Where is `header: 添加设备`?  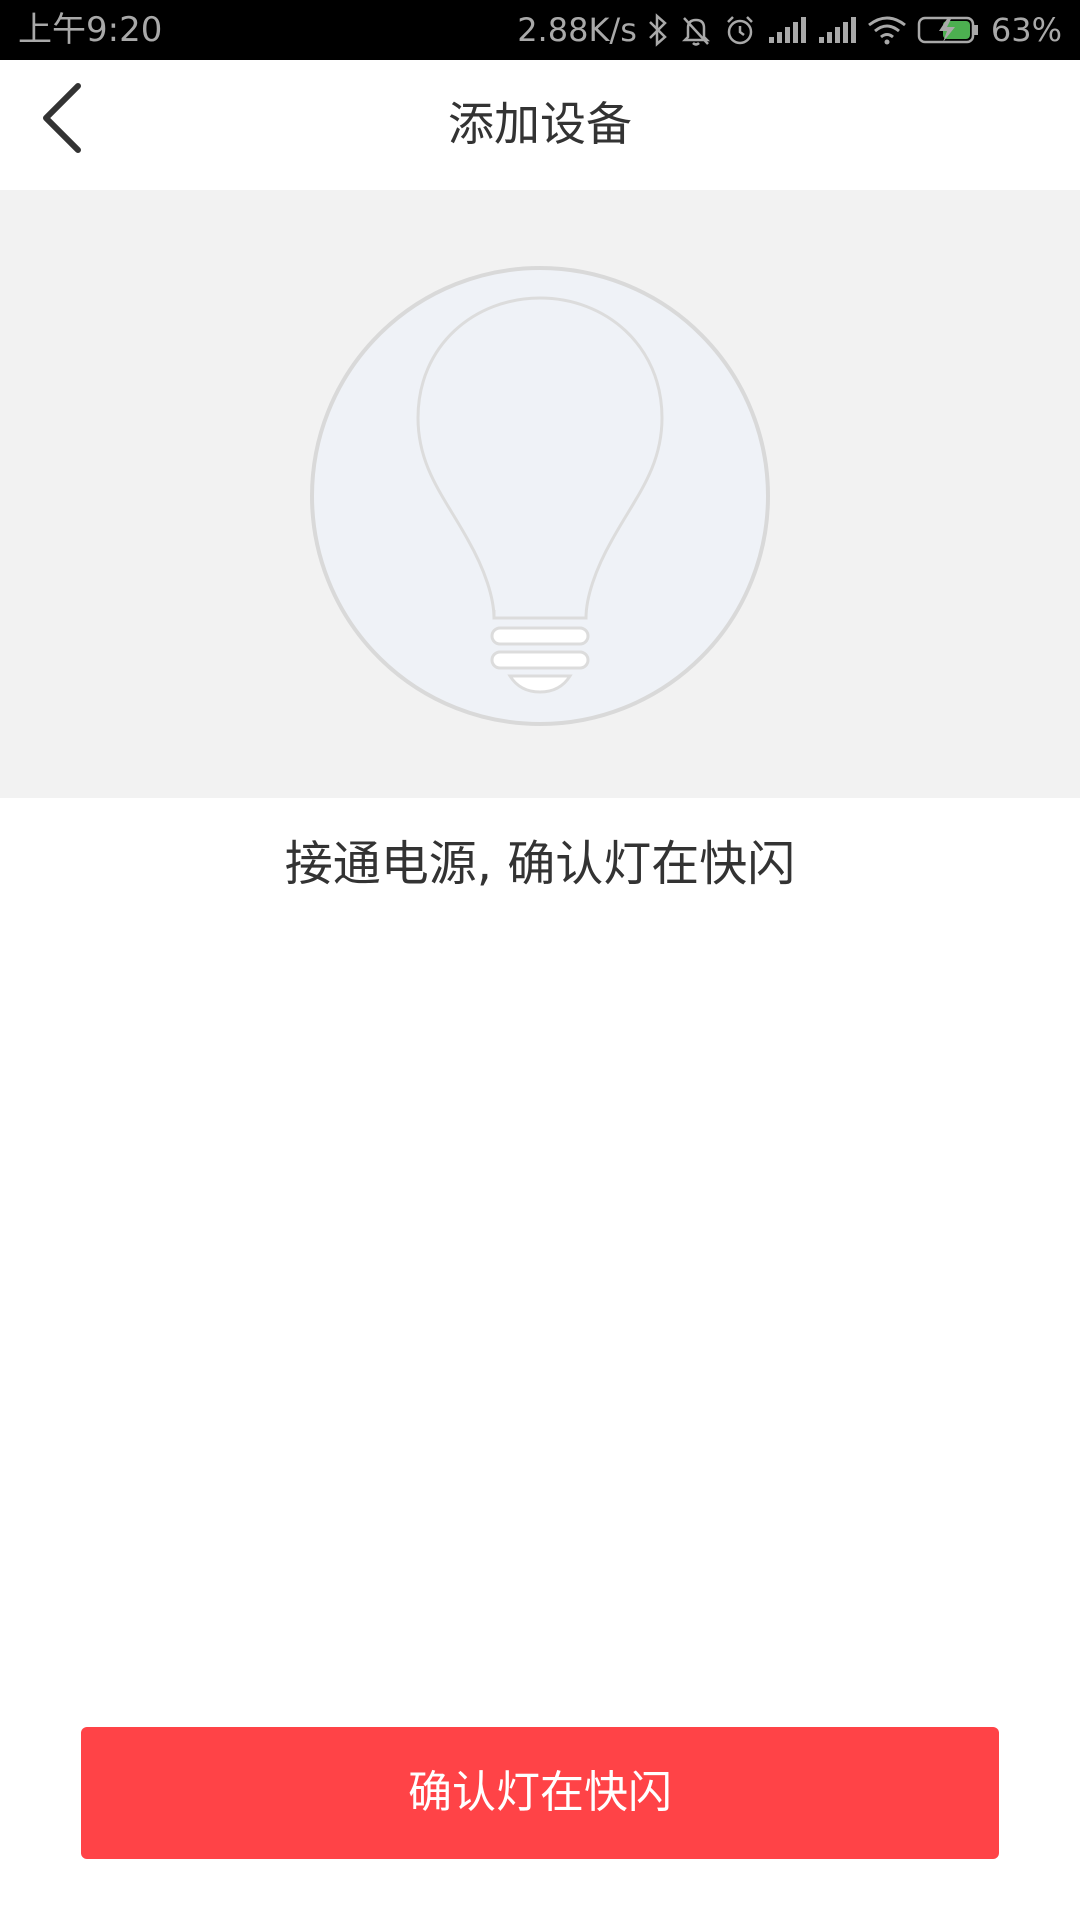
header: 添加设备 is located at coordinates (540, 125).